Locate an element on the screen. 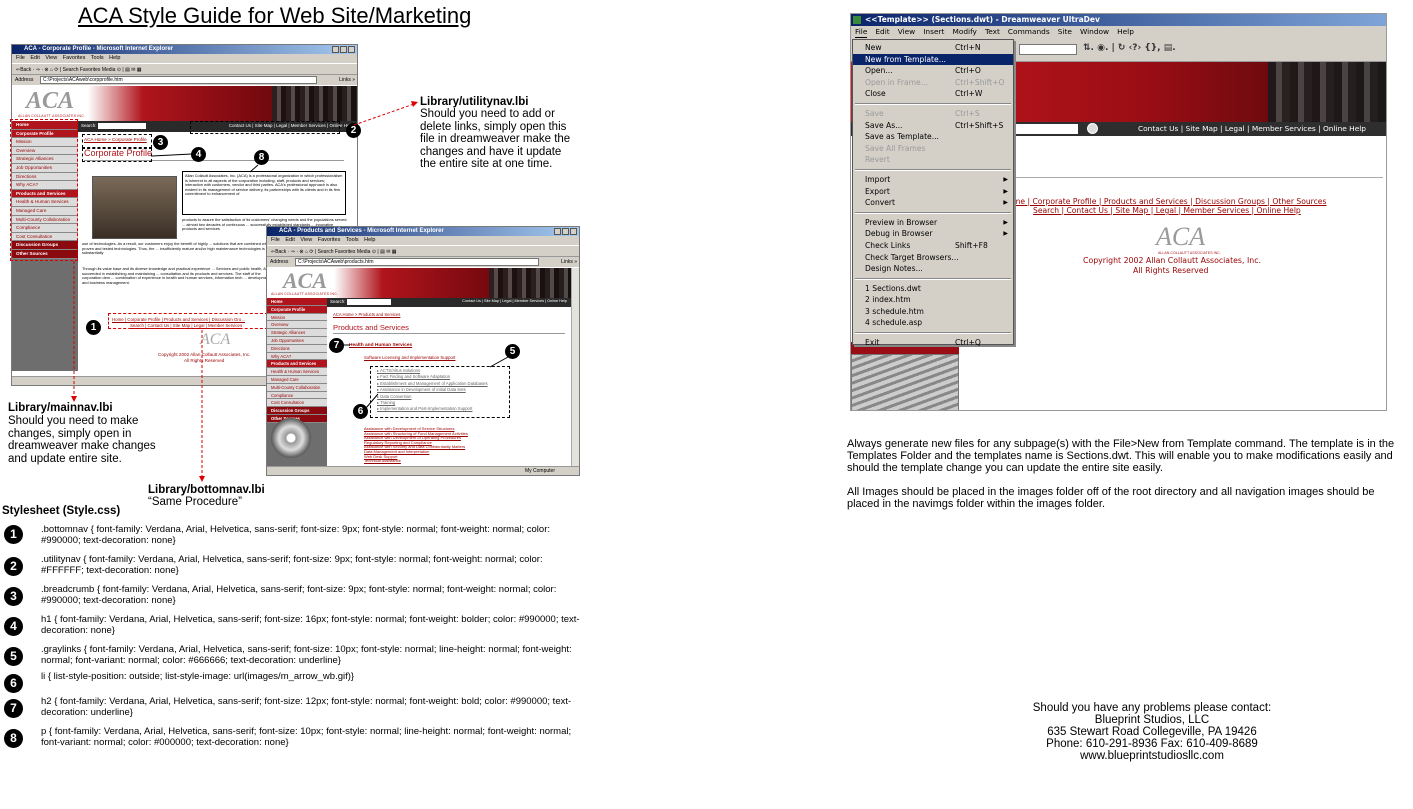  mainnav-title: Library/mainnav.lbi is located at coordinates (60, 408).